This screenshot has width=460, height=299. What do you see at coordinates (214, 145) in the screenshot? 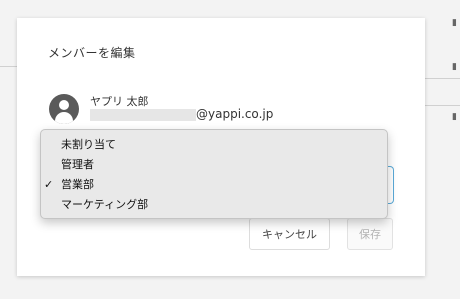
I see `role-option-unassigned: 未割り当て` at bounding box center [214, 145].